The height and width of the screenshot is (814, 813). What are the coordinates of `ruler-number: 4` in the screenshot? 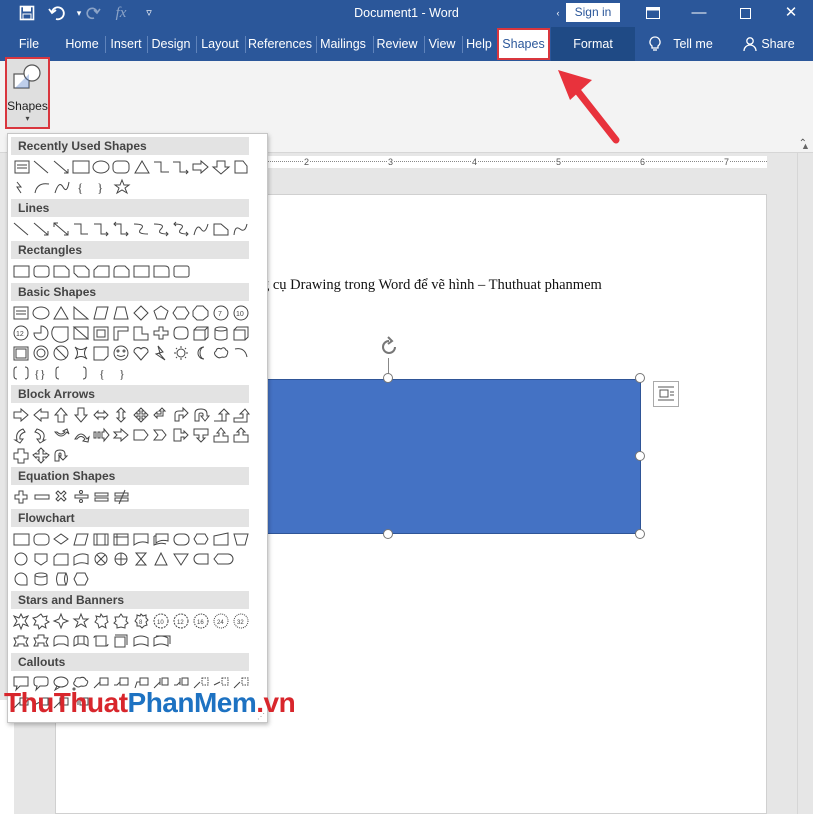 It's located at (475, 162).